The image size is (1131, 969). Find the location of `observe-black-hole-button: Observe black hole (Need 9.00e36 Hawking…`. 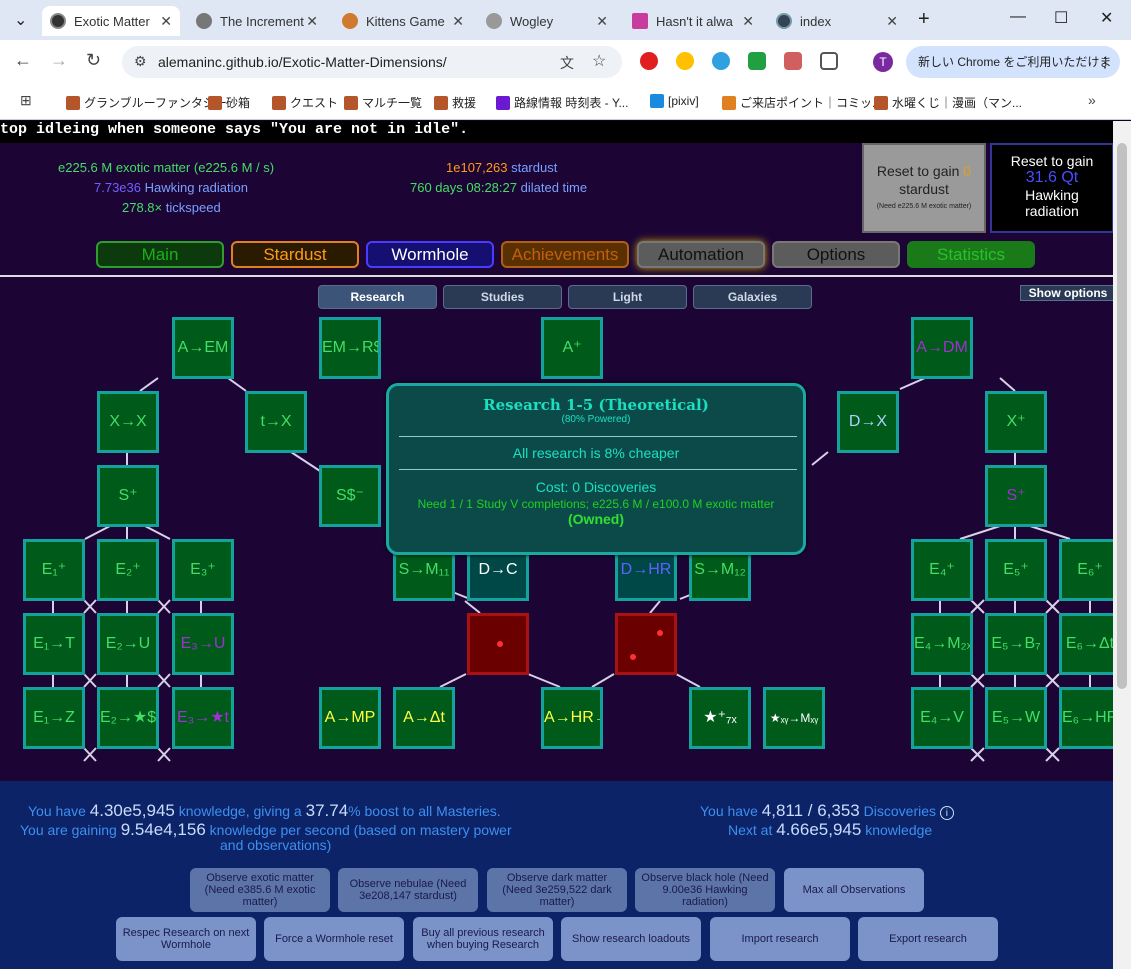

observe-black-hole-button: Observe black hole (Need 9.00e36 Hawking… is located at coordinates (705, 890).